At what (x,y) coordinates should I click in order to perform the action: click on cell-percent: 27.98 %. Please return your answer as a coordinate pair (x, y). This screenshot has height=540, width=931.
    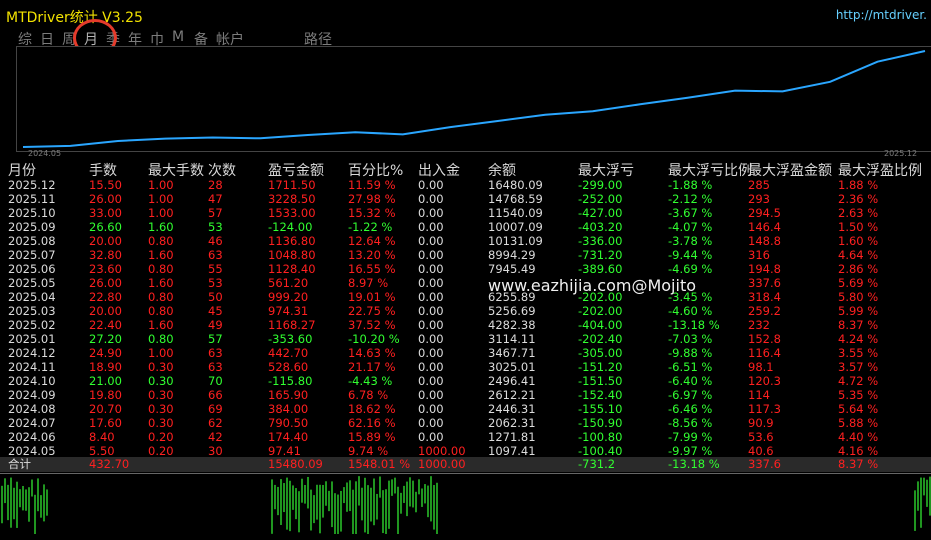
    Looking at the image, I should click on (372, 199).